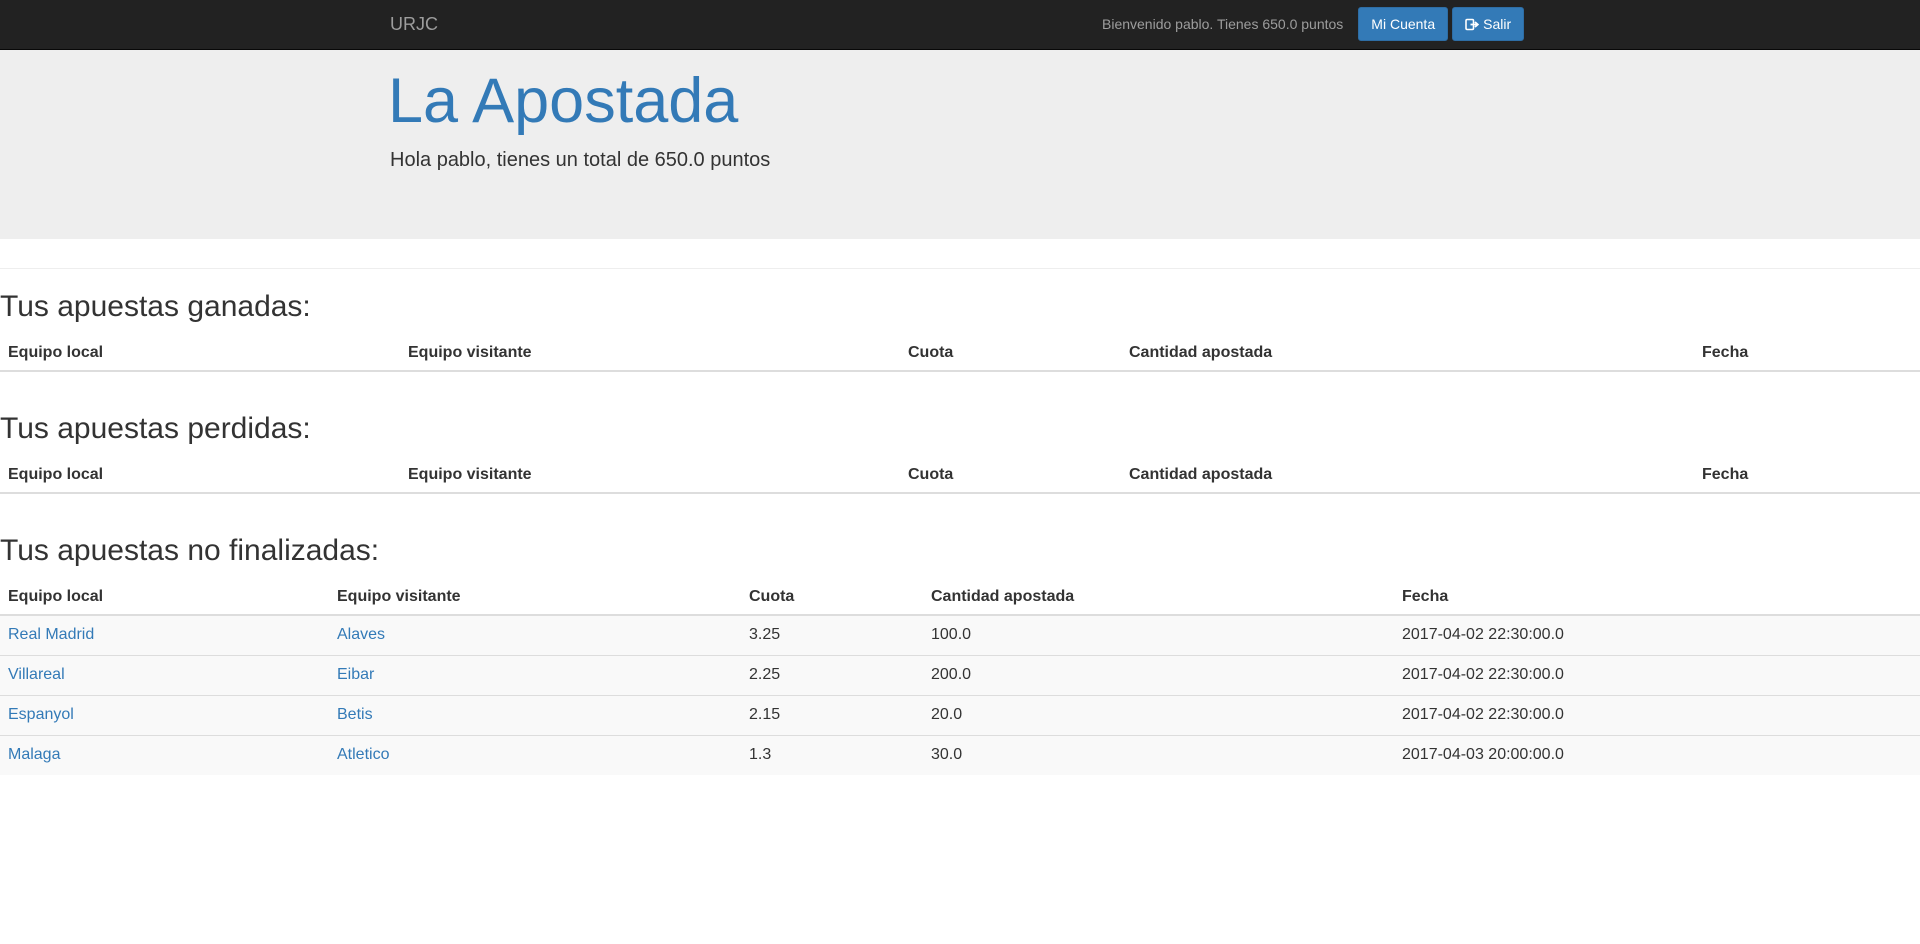 The height and width of the screenshot is (944, 1920). What do you see at coordinates (1158, 674) in the screenshot?
I see `amount-cell: 200.0` at bounding box center [1158, 674].